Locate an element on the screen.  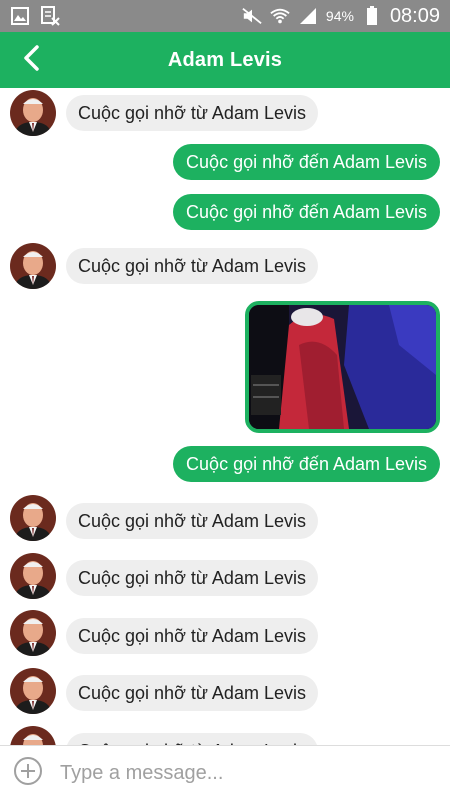
chevron-left-icon is located at coordinates (32, 60).